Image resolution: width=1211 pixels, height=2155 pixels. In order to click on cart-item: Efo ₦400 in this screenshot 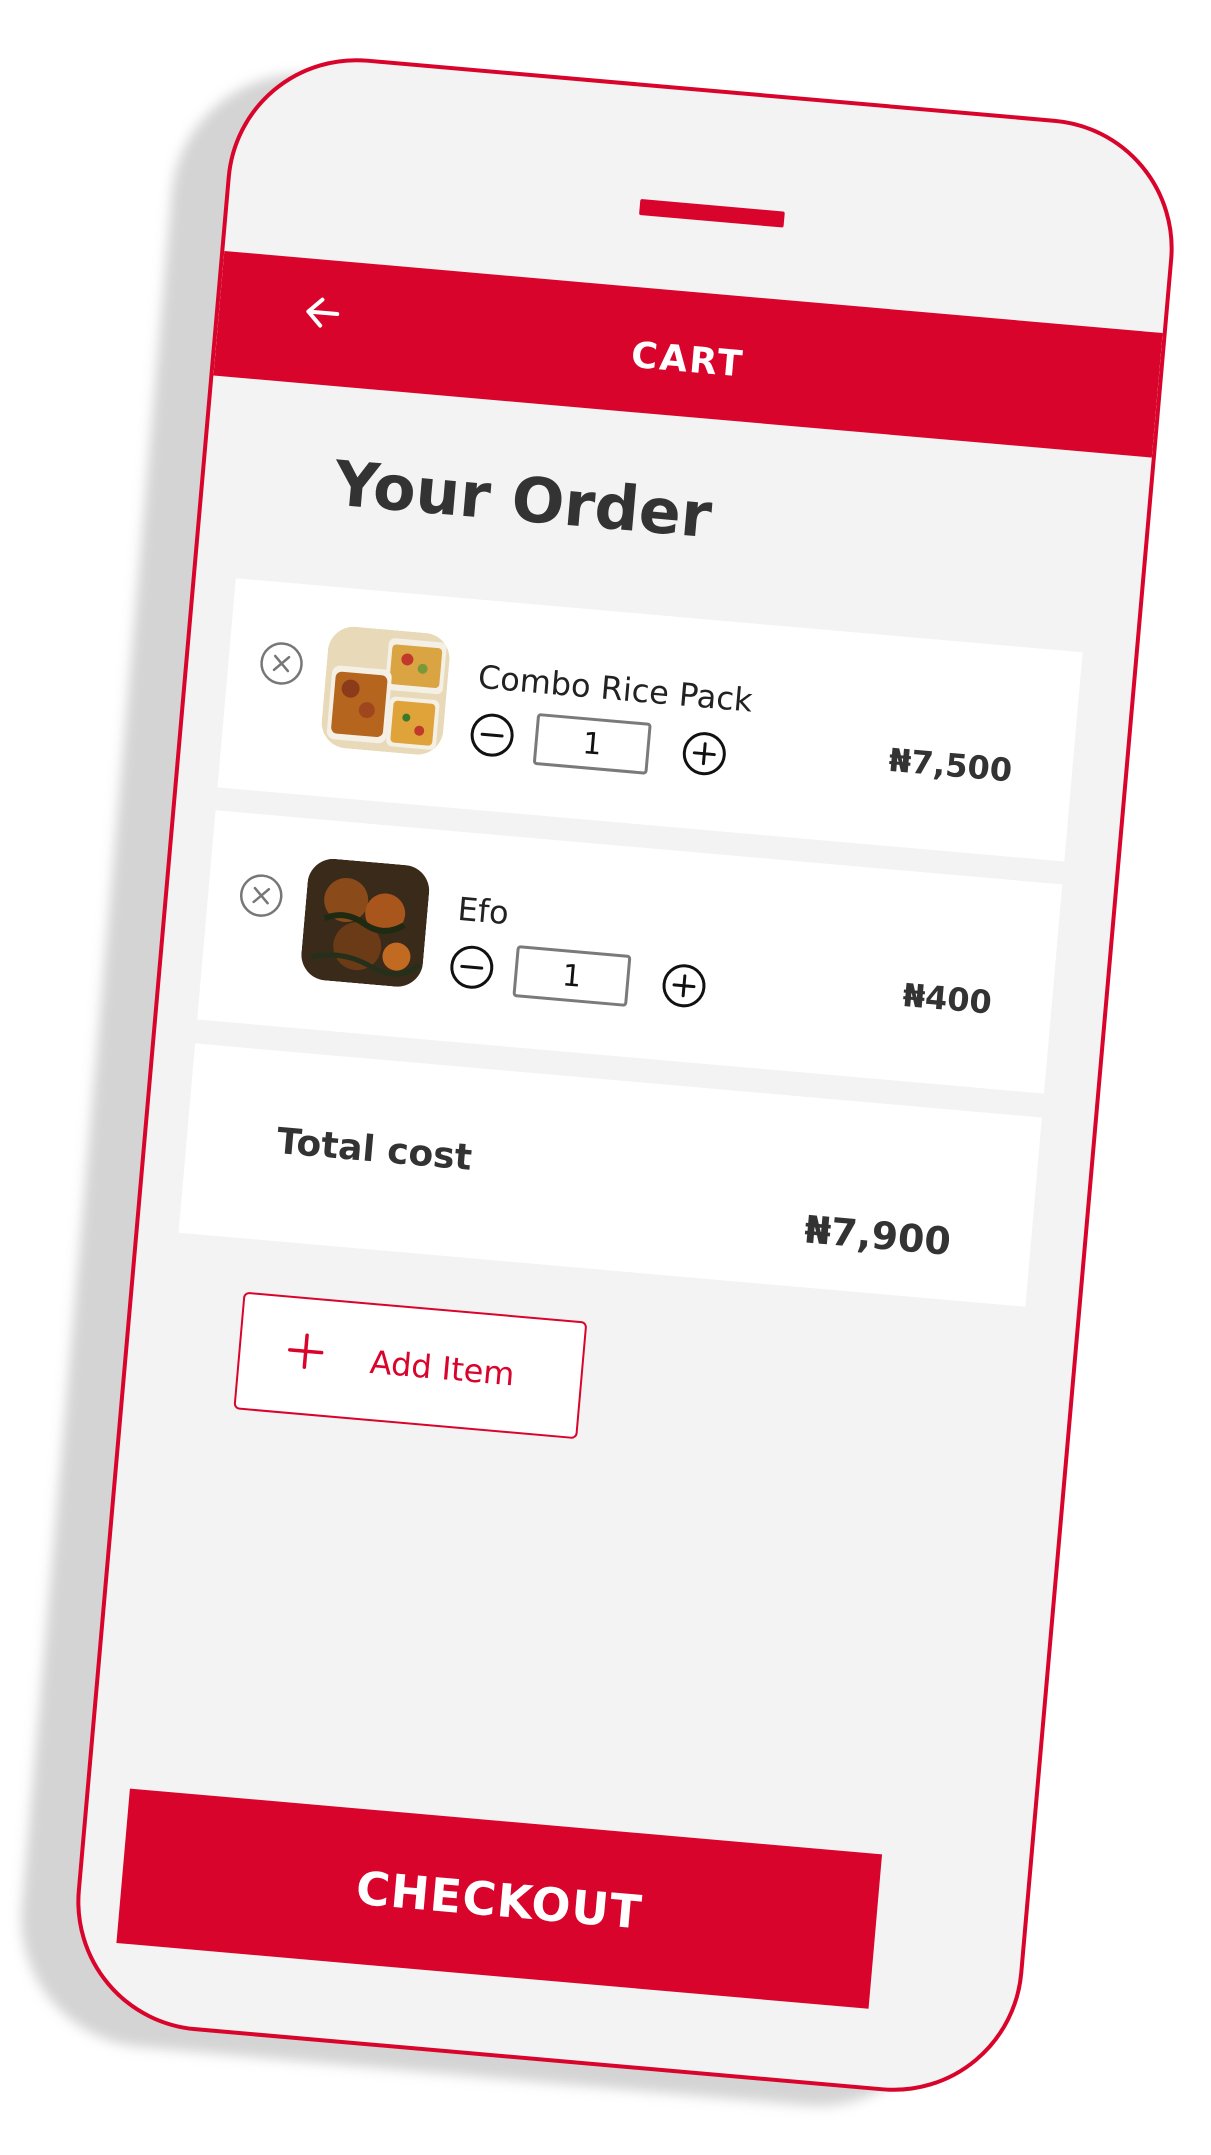, I will do `click(630, 952)`.